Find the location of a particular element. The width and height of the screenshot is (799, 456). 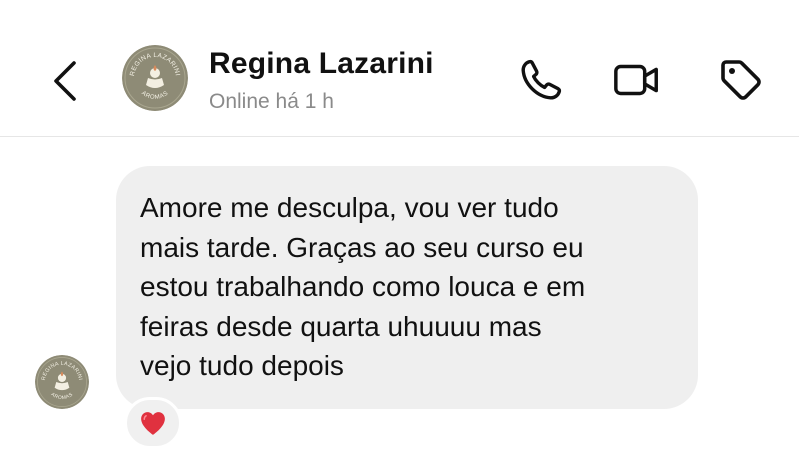

video-camera-icon is located at coordinates (636, 80).